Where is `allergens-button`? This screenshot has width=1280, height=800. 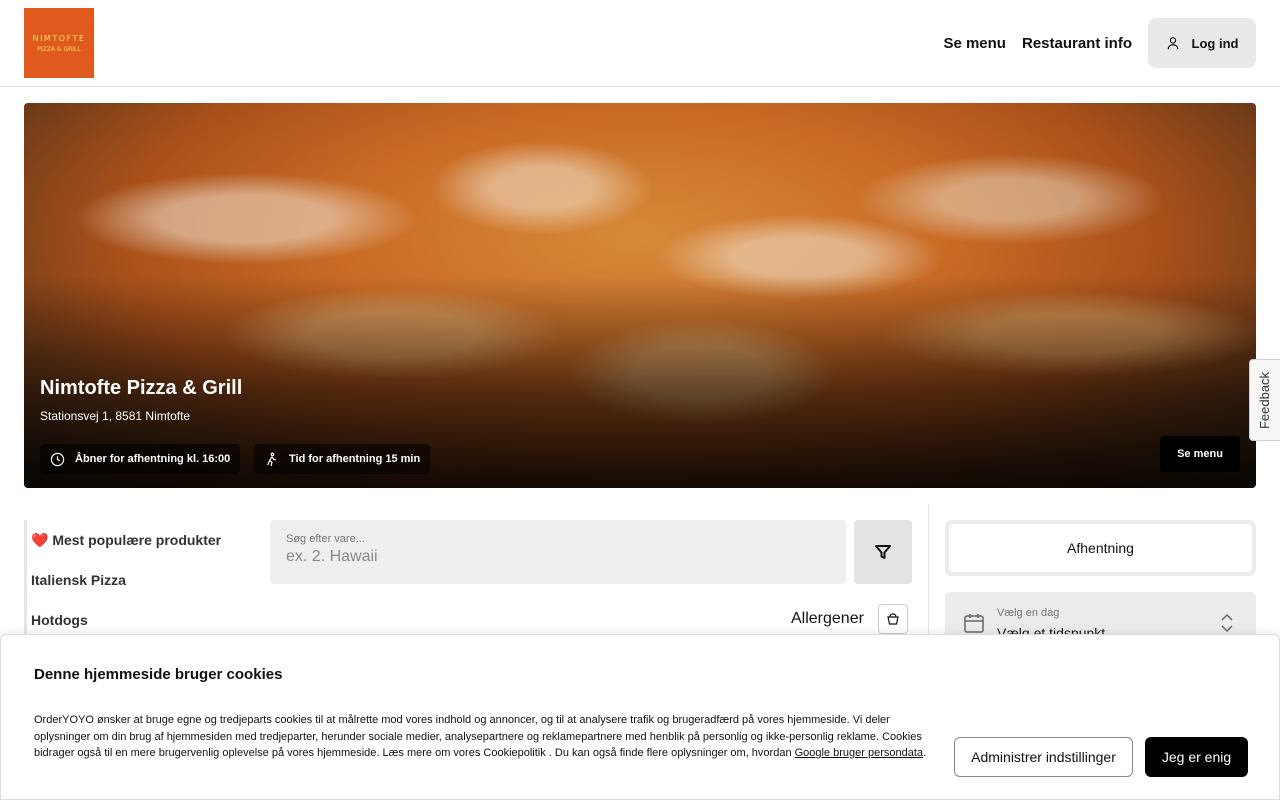
allergens-button is located at coordinates (893, 619).